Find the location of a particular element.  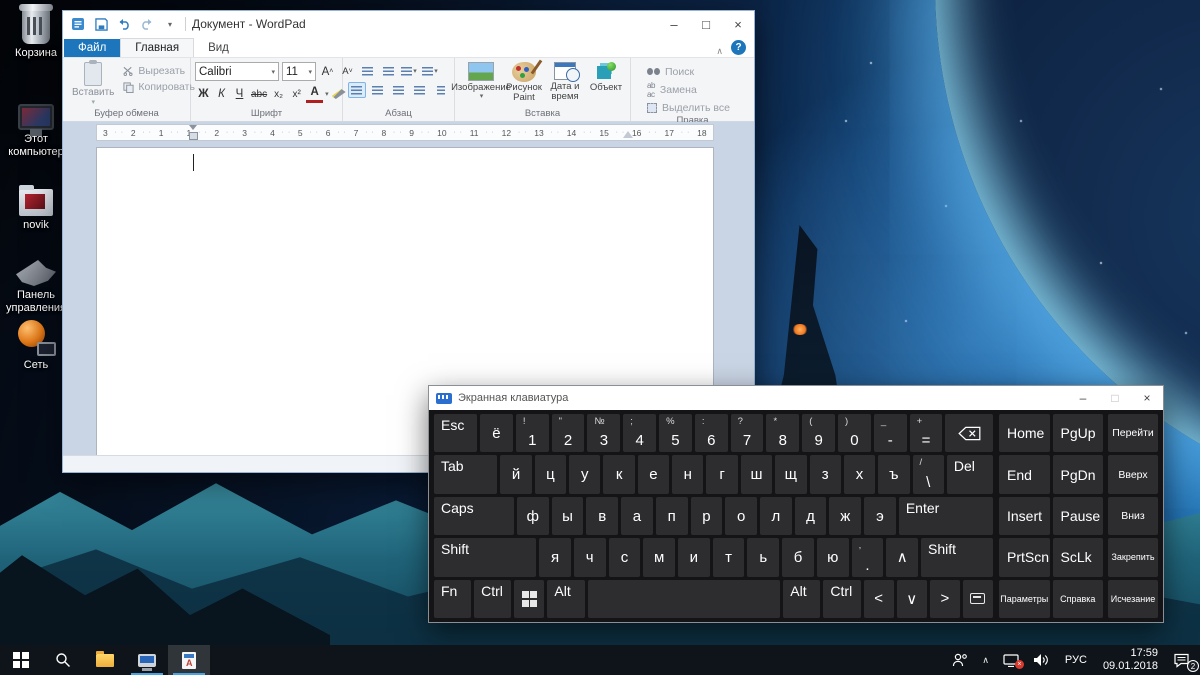

key-r1-11: (9 is located at coordinates (819, 433).